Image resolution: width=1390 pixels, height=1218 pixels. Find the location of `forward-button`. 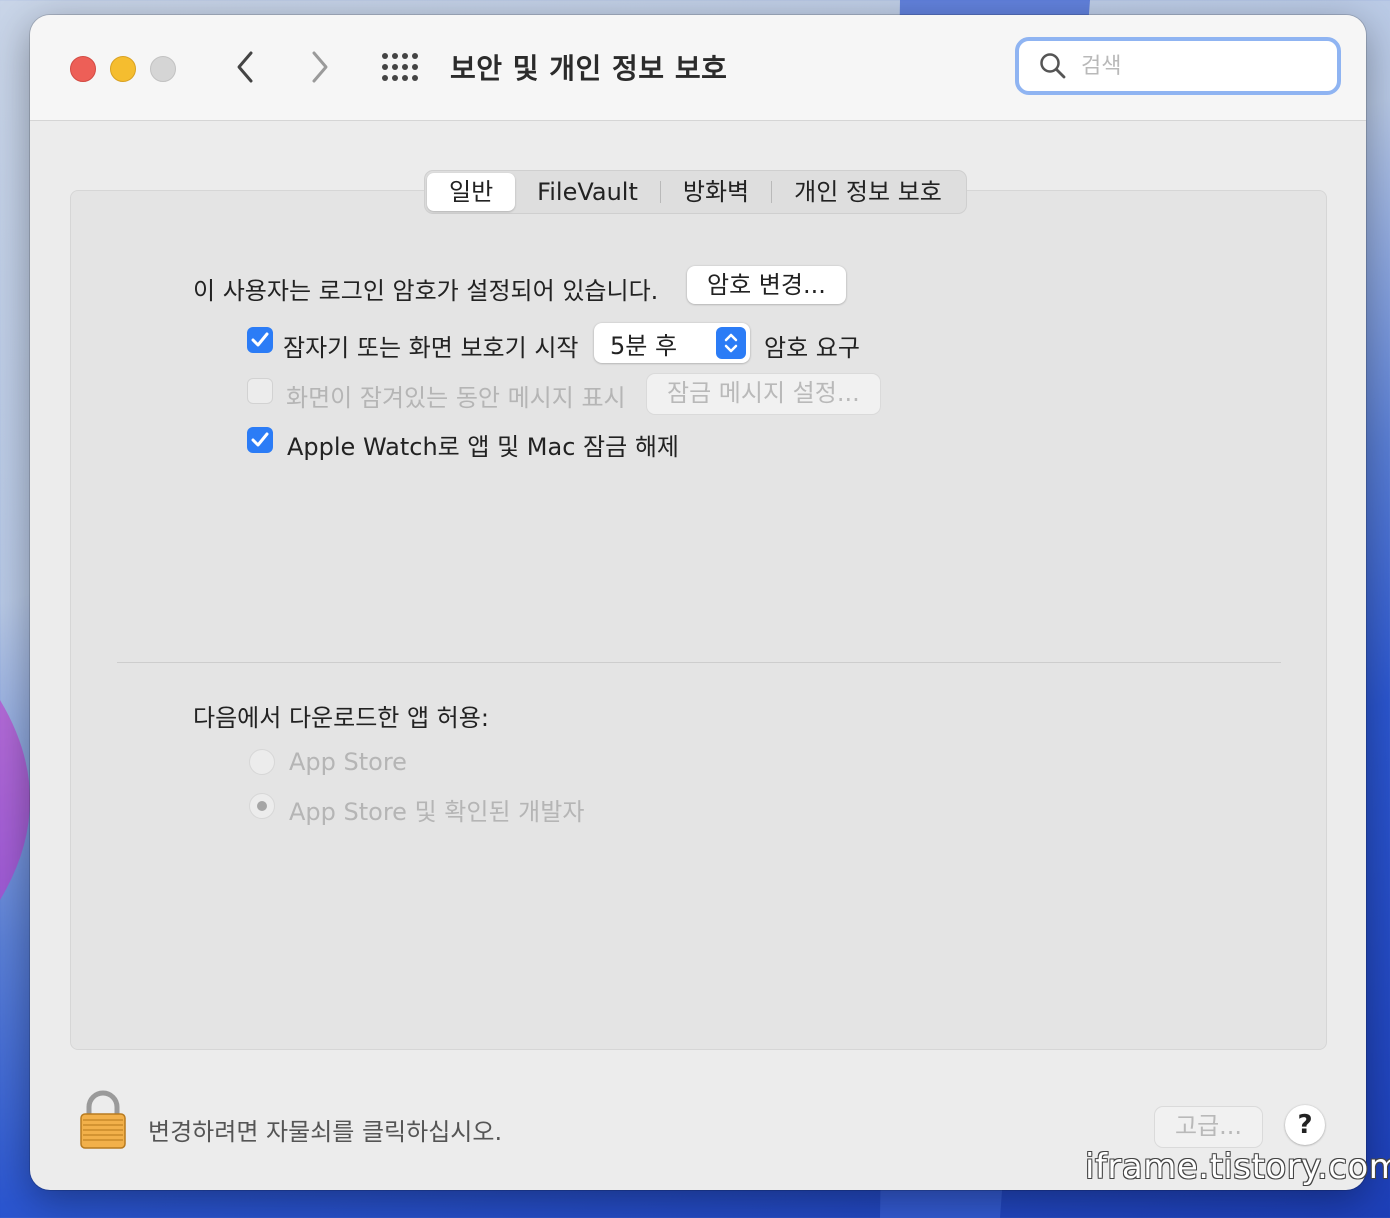

forward-button is located at coordinates (320, 67).